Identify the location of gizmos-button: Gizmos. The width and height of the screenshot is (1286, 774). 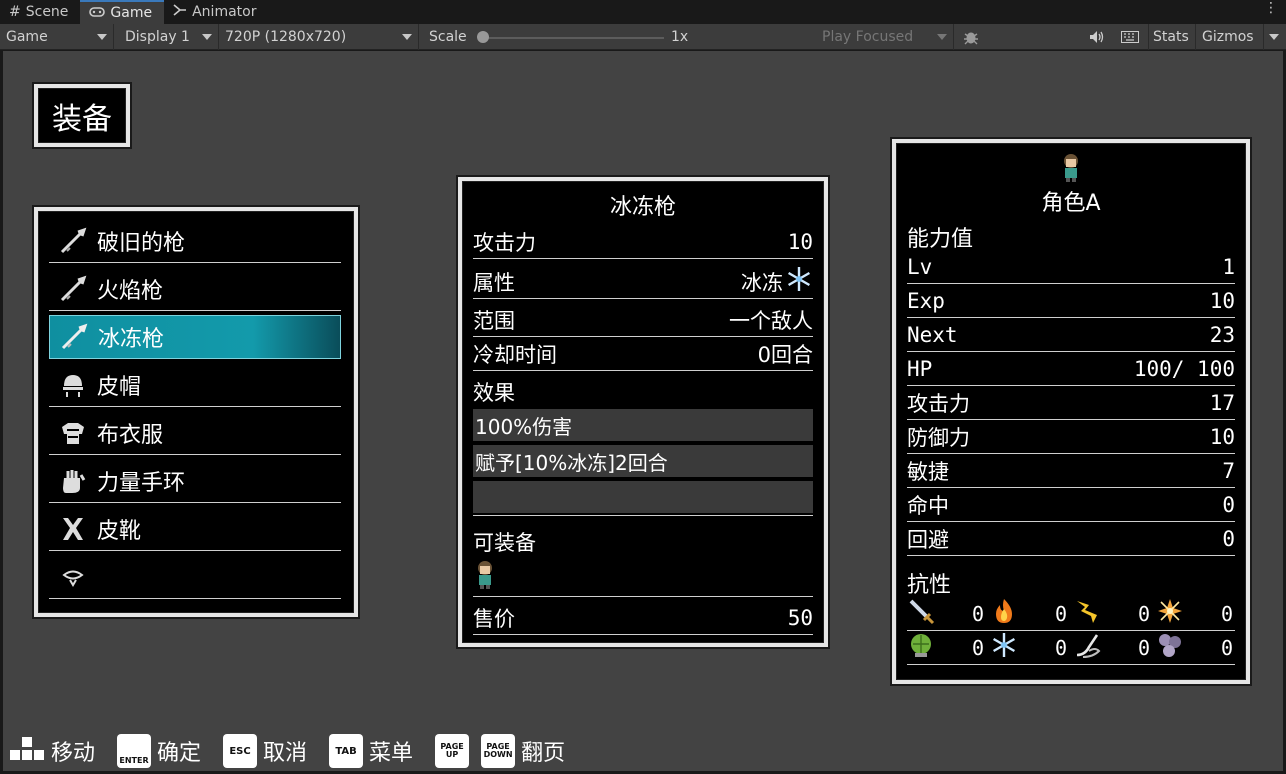
(1224, 37).